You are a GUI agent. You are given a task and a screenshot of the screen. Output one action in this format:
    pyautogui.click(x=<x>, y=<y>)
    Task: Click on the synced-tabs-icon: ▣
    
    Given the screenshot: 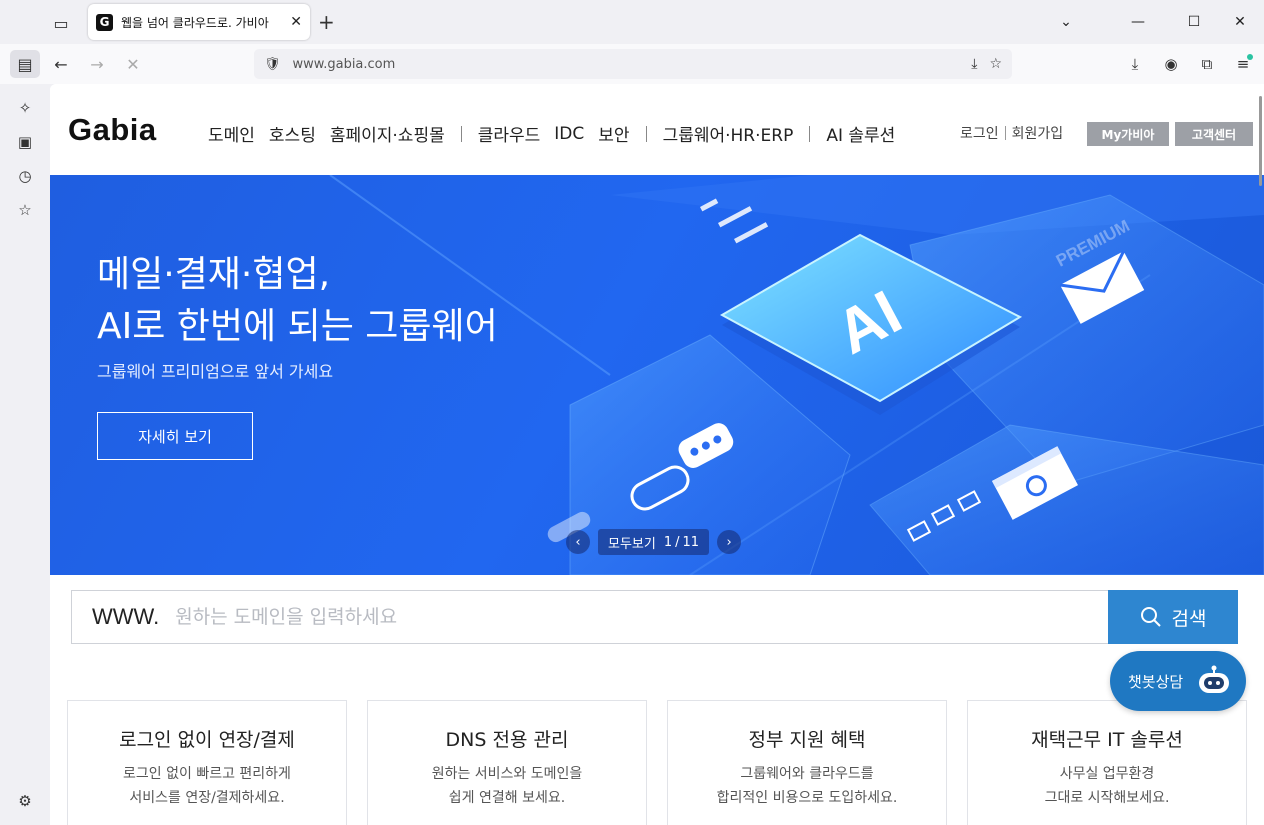 What is the action you would take?
    pyautogui.click(x=25, y=142)
    